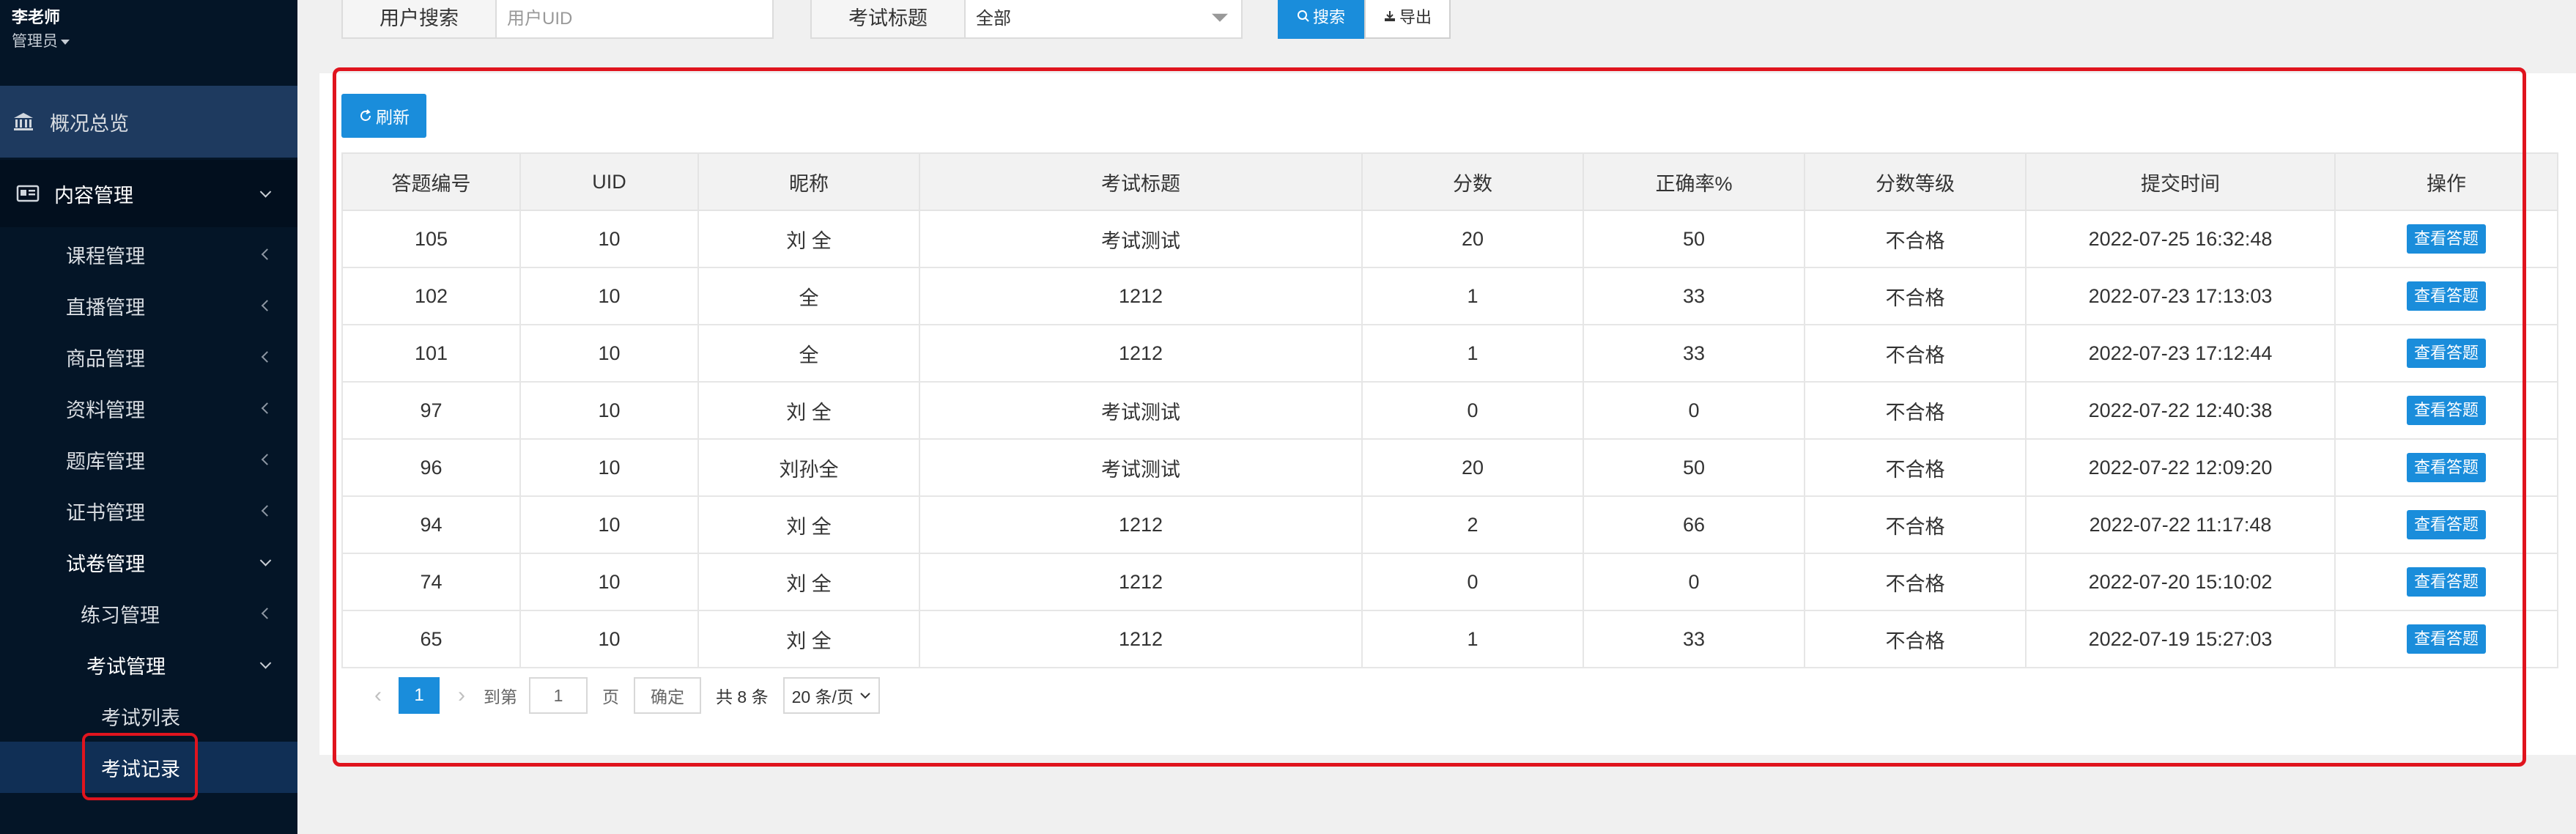 The height and width of the screenshot is (834, 2576). I want to click on cell-submit-time: 2022-07-20 15:10:02, so click(2180, 582).